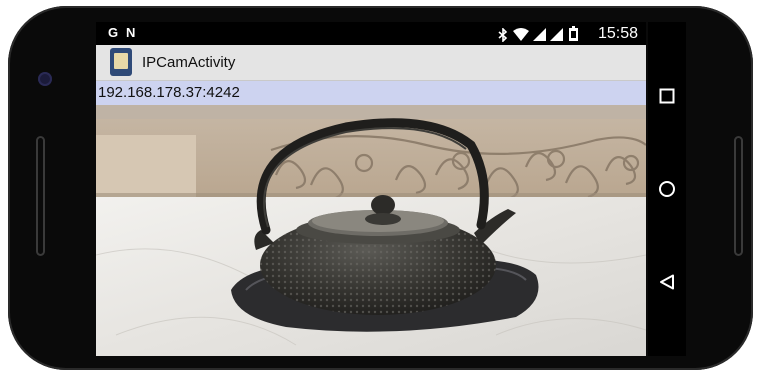 The height and width of the screenshot is (375, 757). I want to click on google-notification-icon: G, so click(113, 32).